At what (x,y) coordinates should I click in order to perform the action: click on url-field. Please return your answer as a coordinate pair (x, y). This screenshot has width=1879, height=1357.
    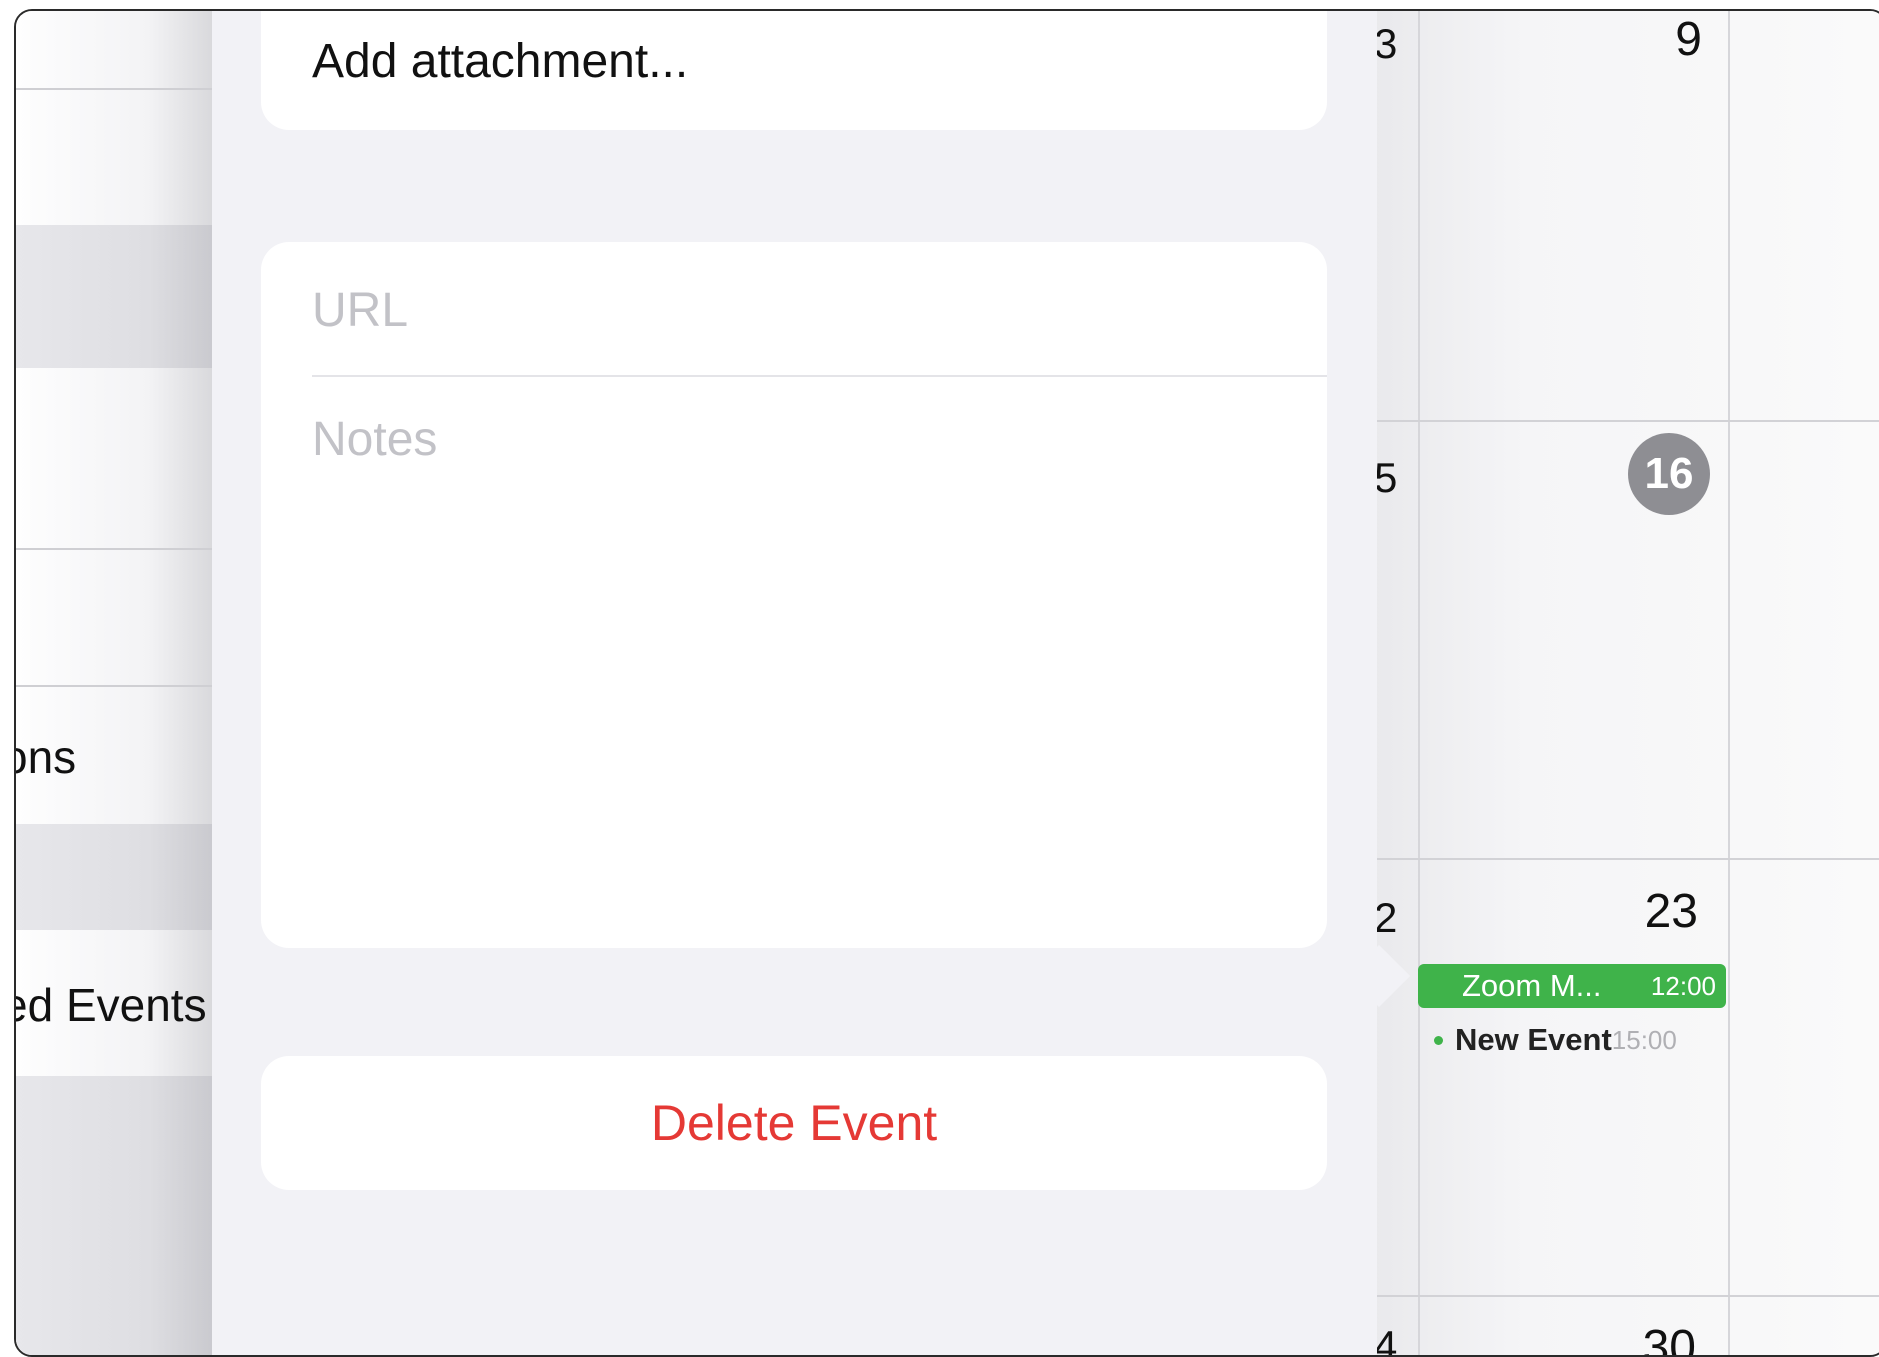
    Looking at the image, I should click on (807, 310).